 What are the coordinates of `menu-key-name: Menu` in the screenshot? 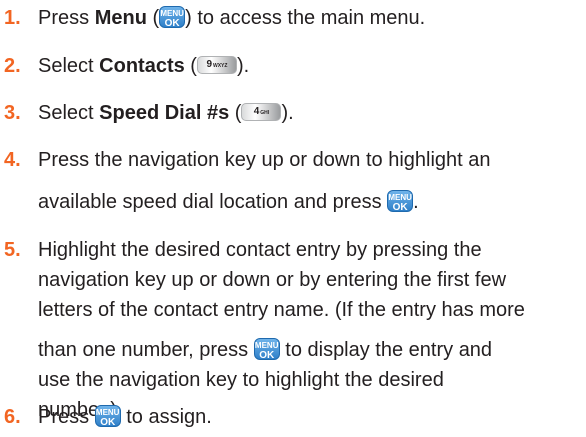 It's located at (120, 18).